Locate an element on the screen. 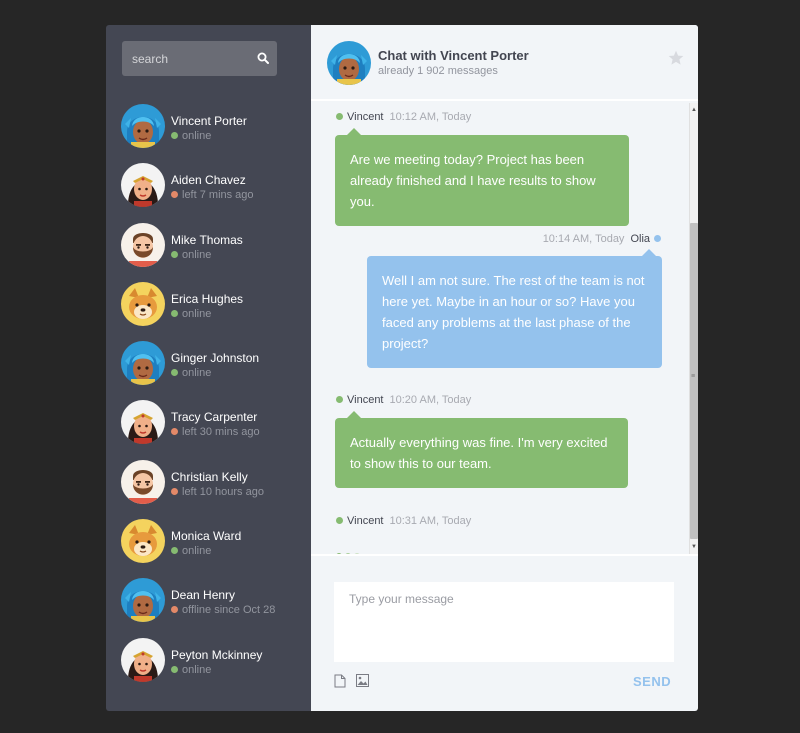 The image size is (800, 733). chat-scrollbar: ▲ ≡ ▼ is located at coordinates (693, 328).